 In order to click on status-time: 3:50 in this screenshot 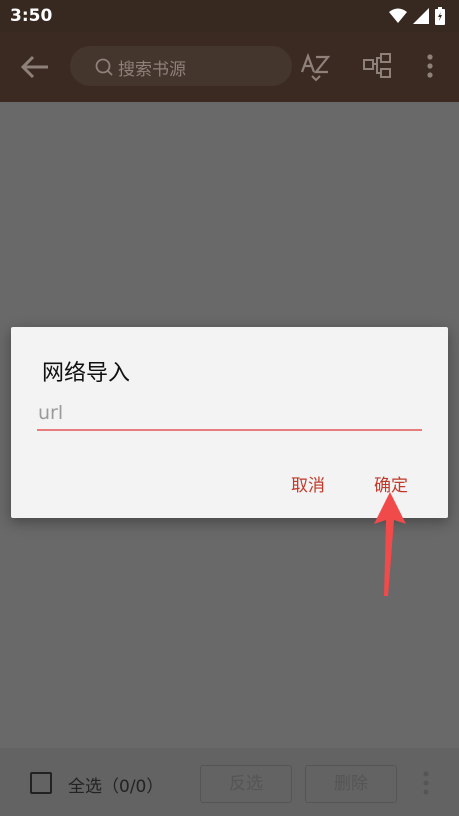, I will do `click(31, 16)`.